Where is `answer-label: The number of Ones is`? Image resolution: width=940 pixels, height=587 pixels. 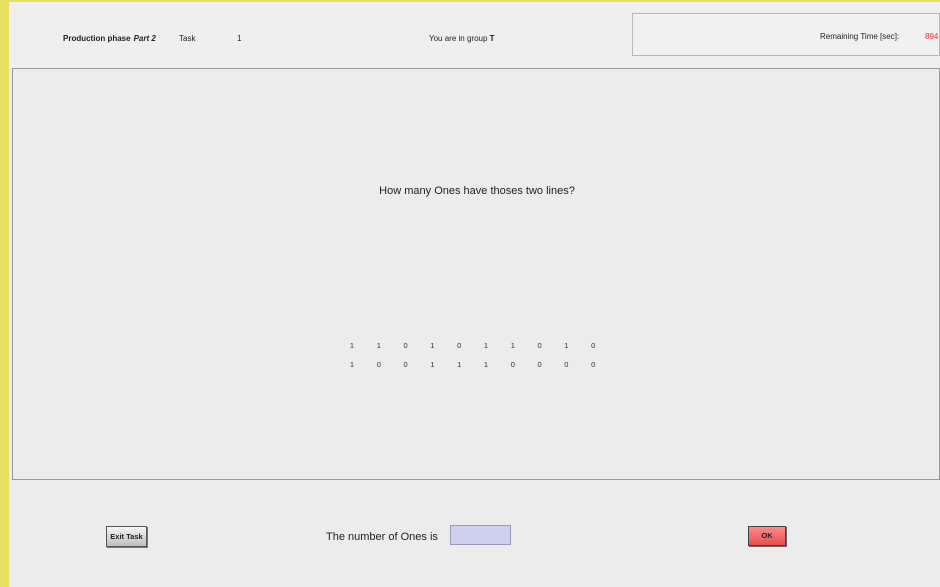
answer-label: The number of Ones is is located at coordinates (382, 537).